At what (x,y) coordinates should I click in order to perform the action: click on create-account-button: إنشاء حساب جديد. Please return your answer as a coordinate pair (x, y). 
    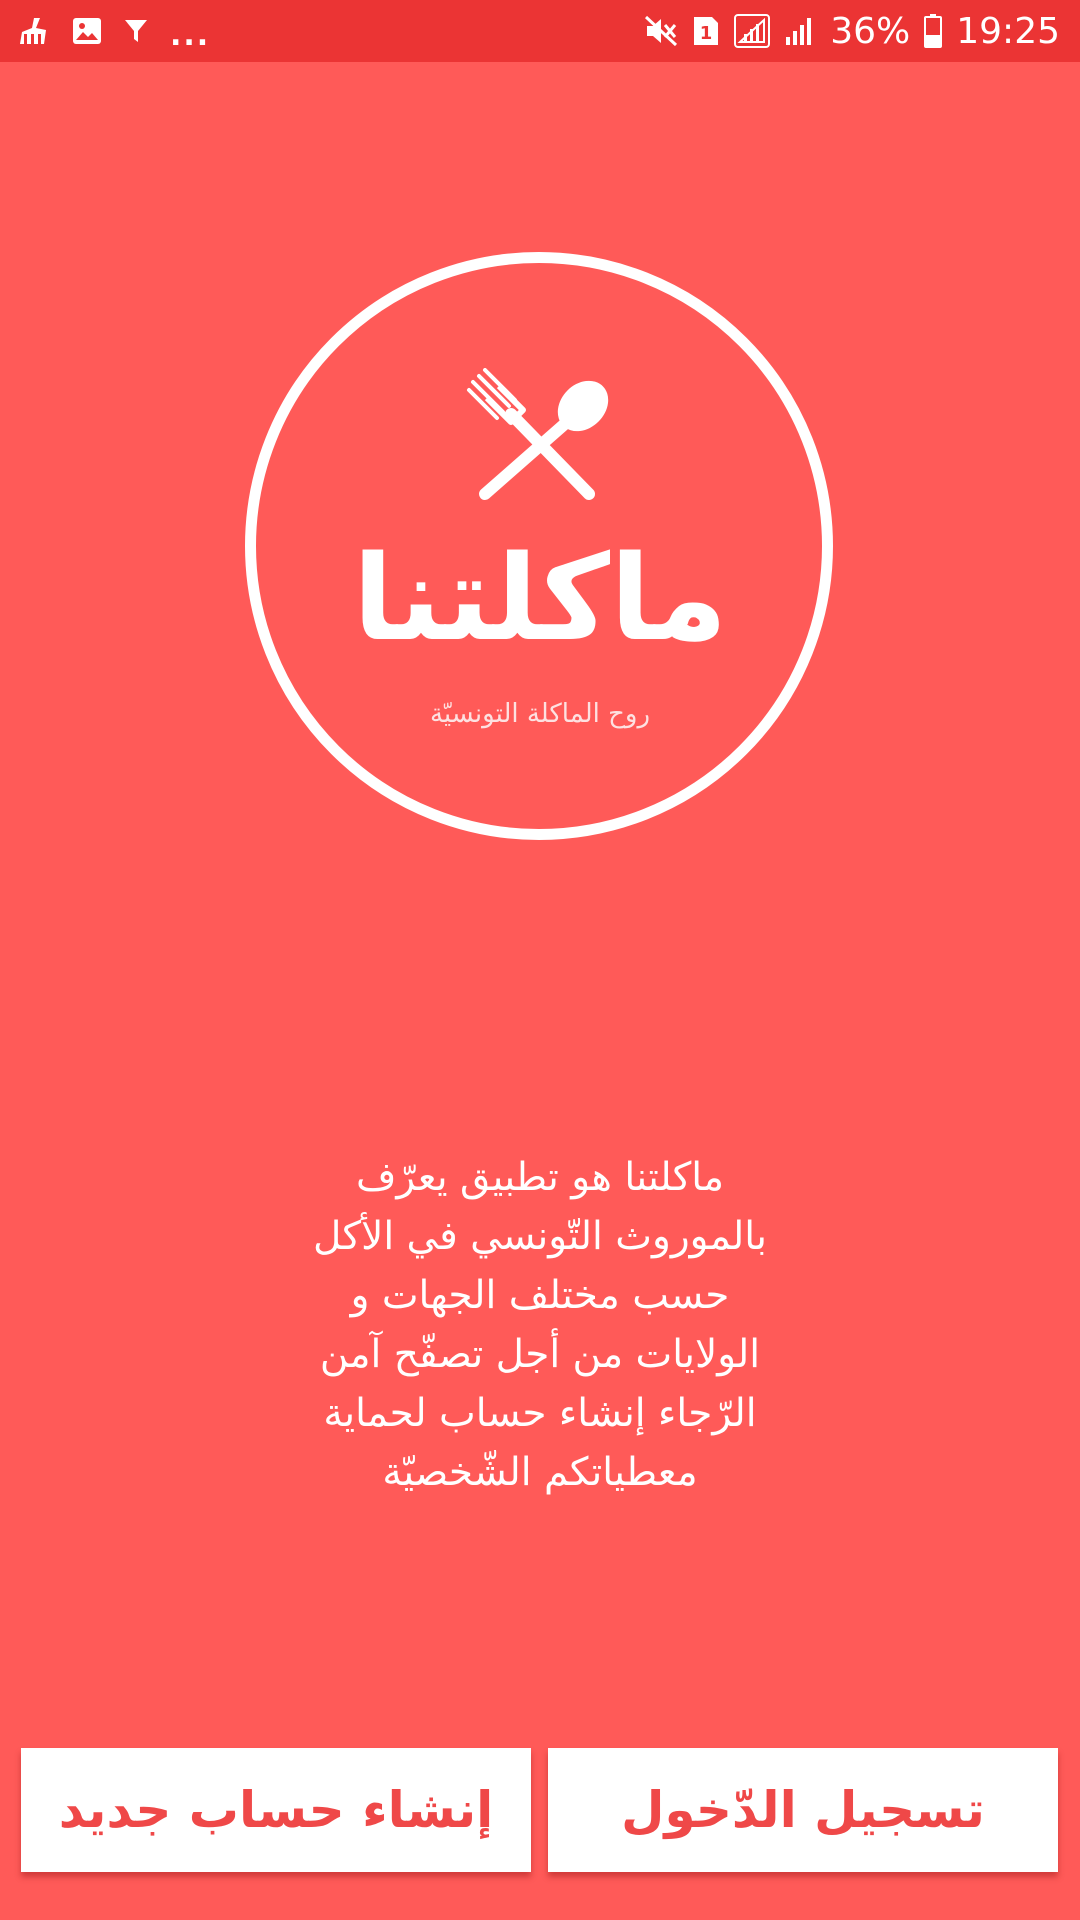
    Looking at the image, I should click on (276, 1810).